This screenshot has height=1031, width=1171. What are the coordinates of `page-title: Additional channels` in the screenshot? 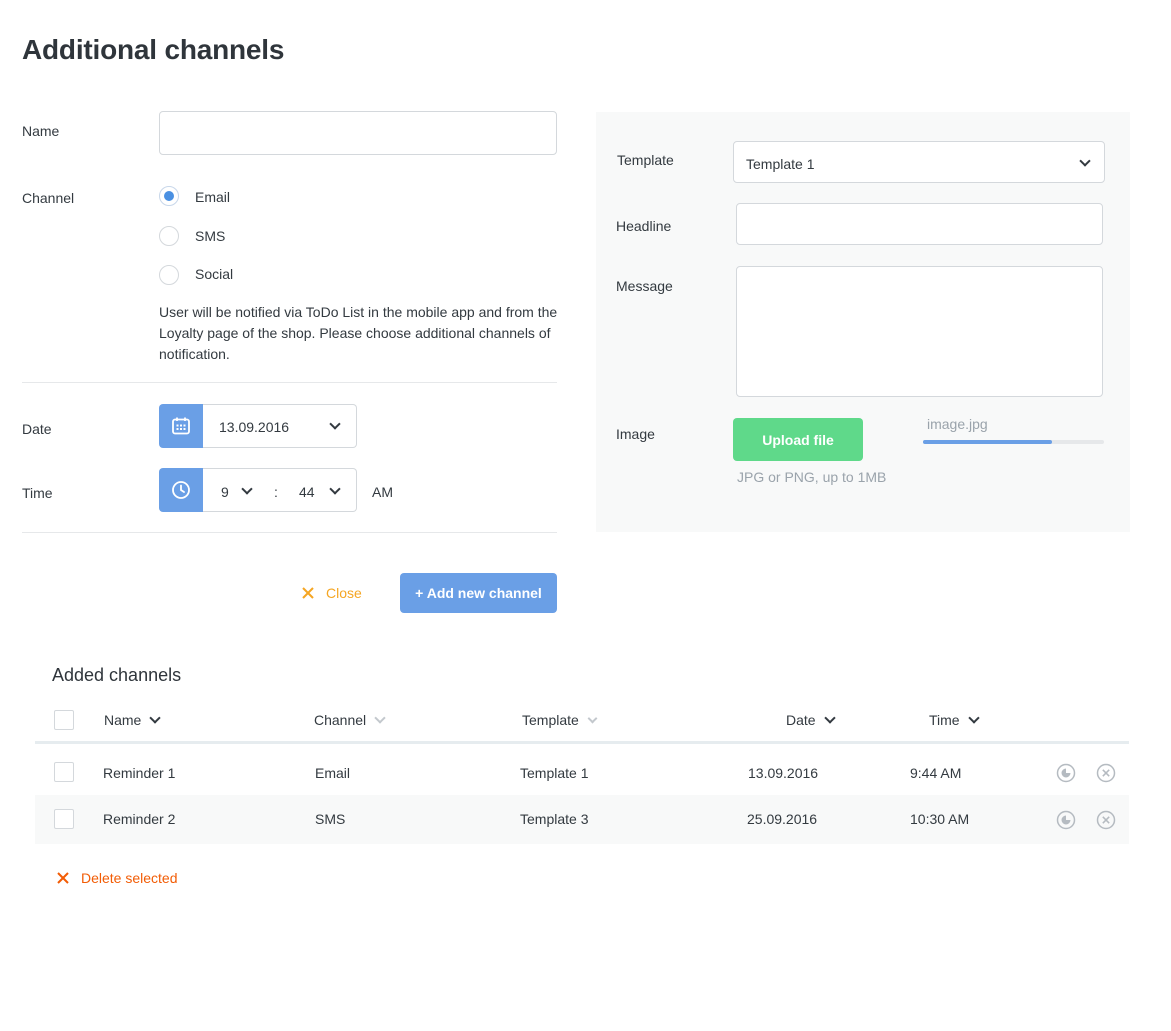 It's located at (153, 49).